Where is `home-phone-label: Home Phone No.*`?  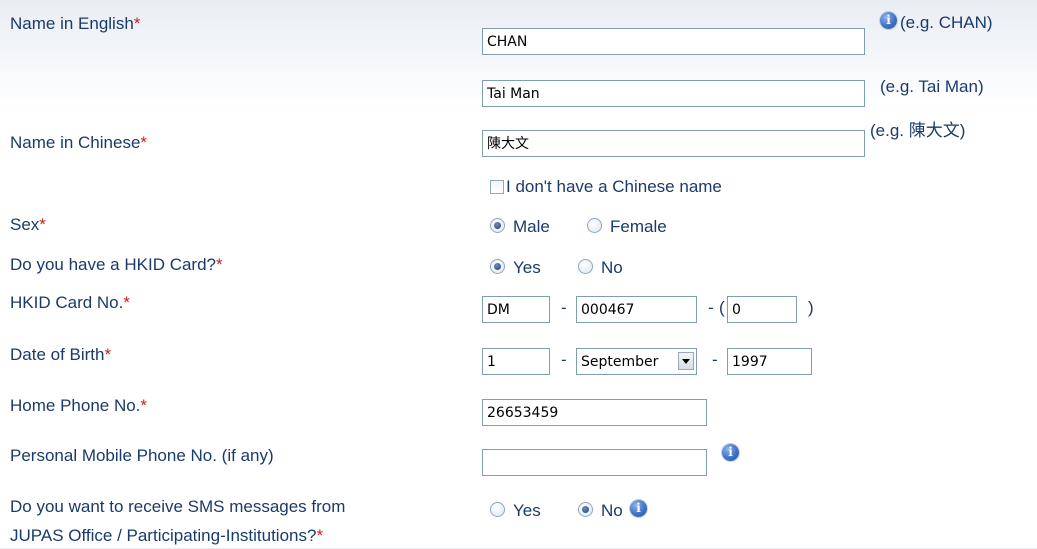
home-phone-label: Home Phone No.* is located at coordinates (79, 405).